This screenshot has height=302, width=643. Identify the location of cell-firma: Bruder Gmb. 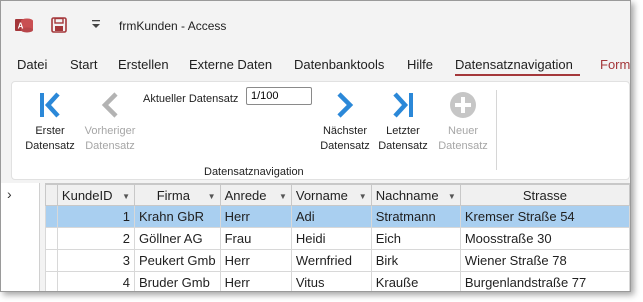
(177, 281).